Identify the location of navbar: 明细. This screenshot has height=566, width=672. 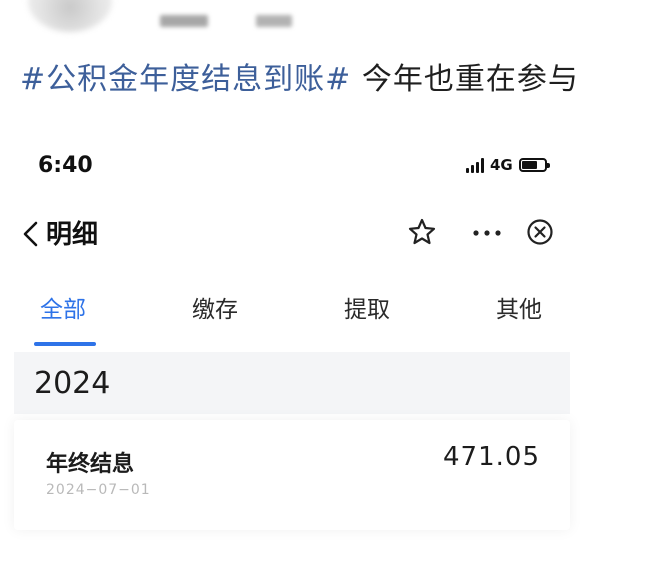
(300, 233).